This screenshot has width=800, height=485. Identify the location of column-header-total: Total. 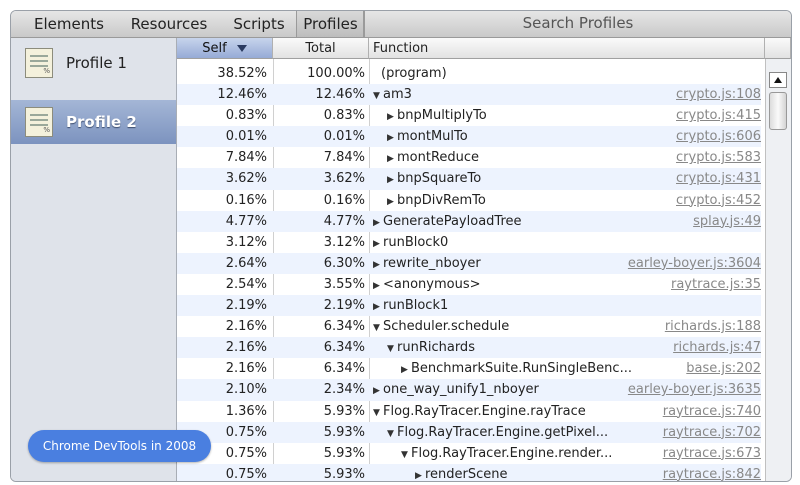
(321, 48).